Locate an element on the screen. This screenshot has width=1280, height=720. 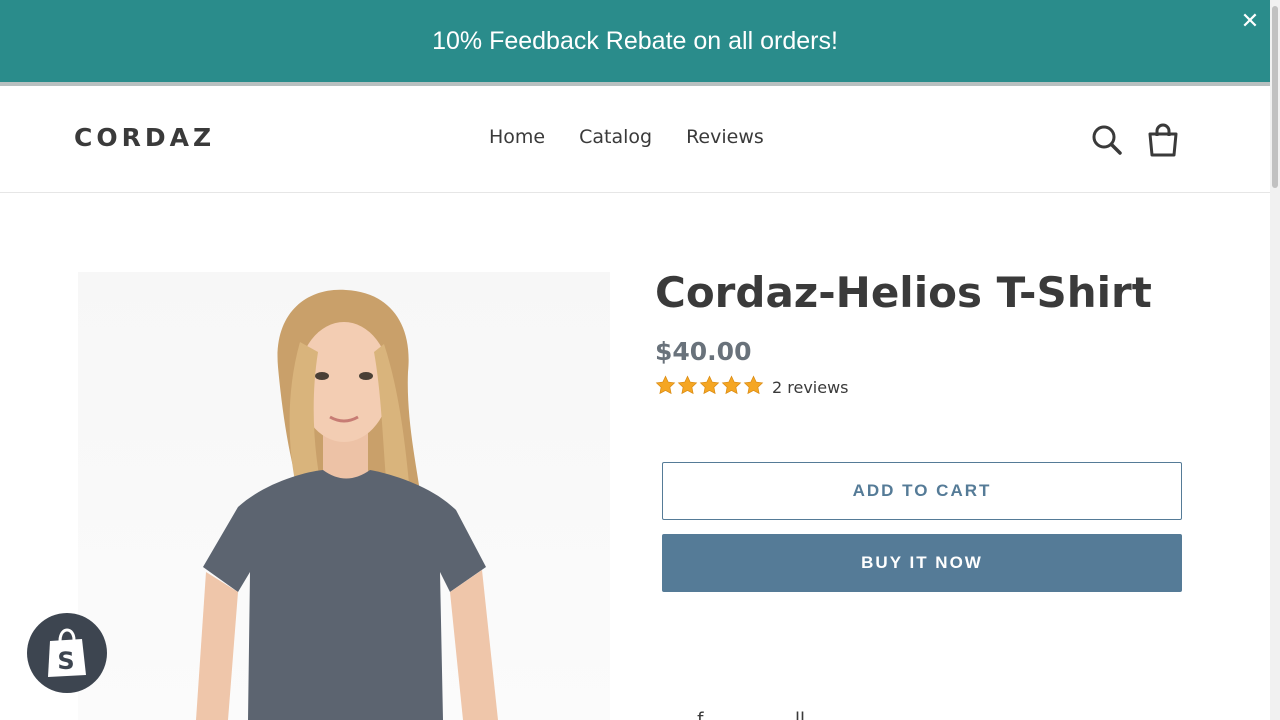
nav-catalog: Catalog is located at coordinates (615, 137).